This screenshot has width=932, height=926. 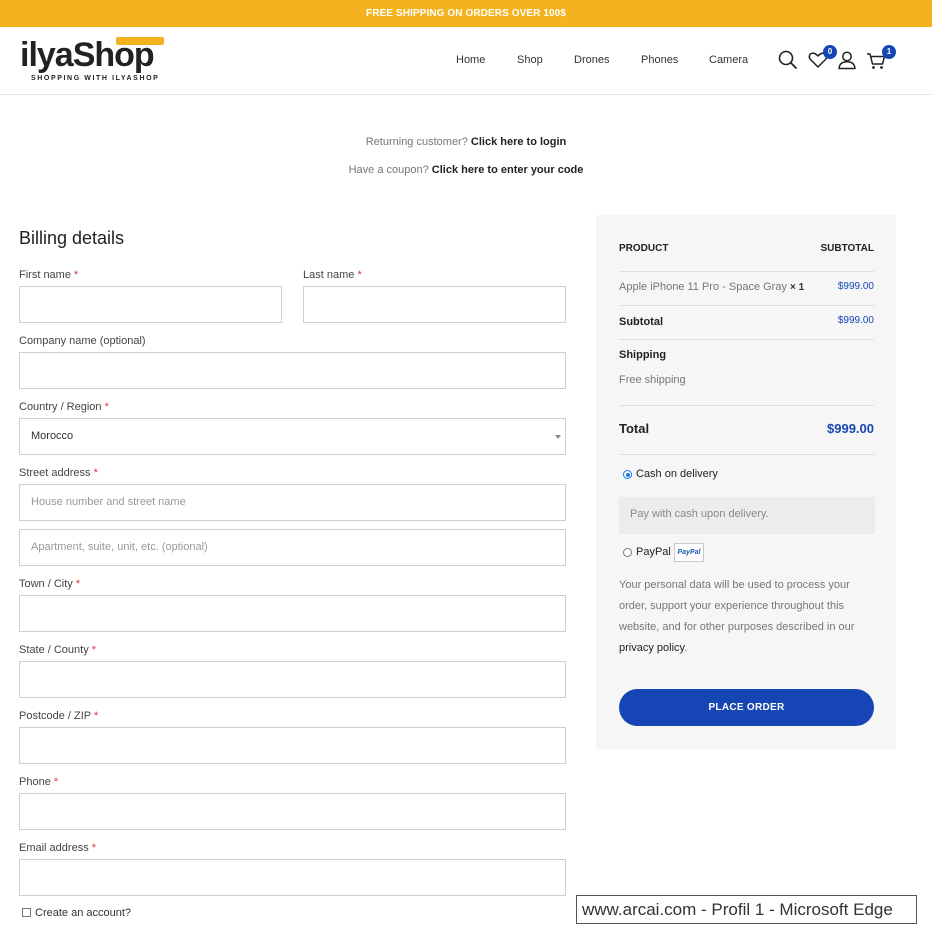 I want to click on street-placeholder: House number and street name, so click(x=108, y=502).